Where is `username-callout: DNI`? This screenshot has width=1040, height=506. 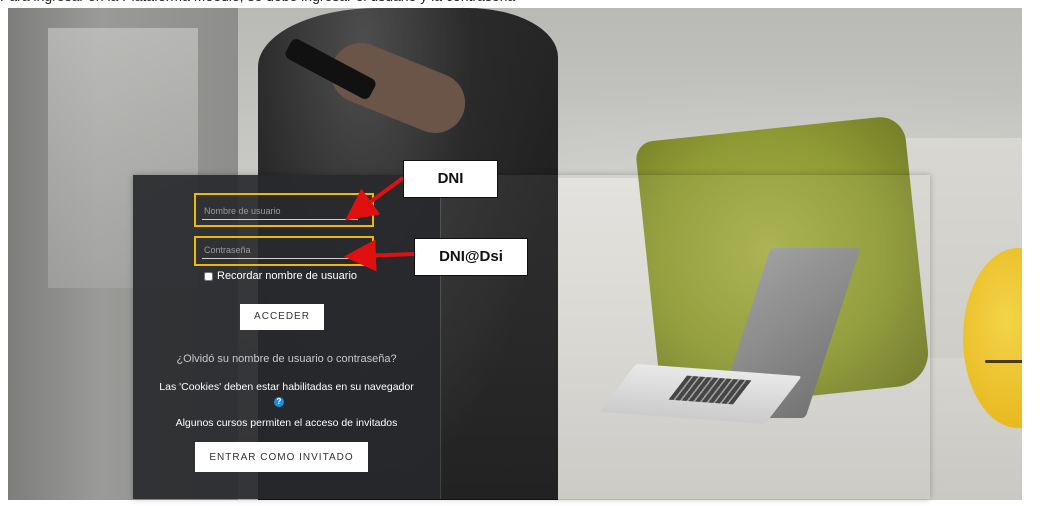
username-callout: DNI is located at coordinates (450, 179).